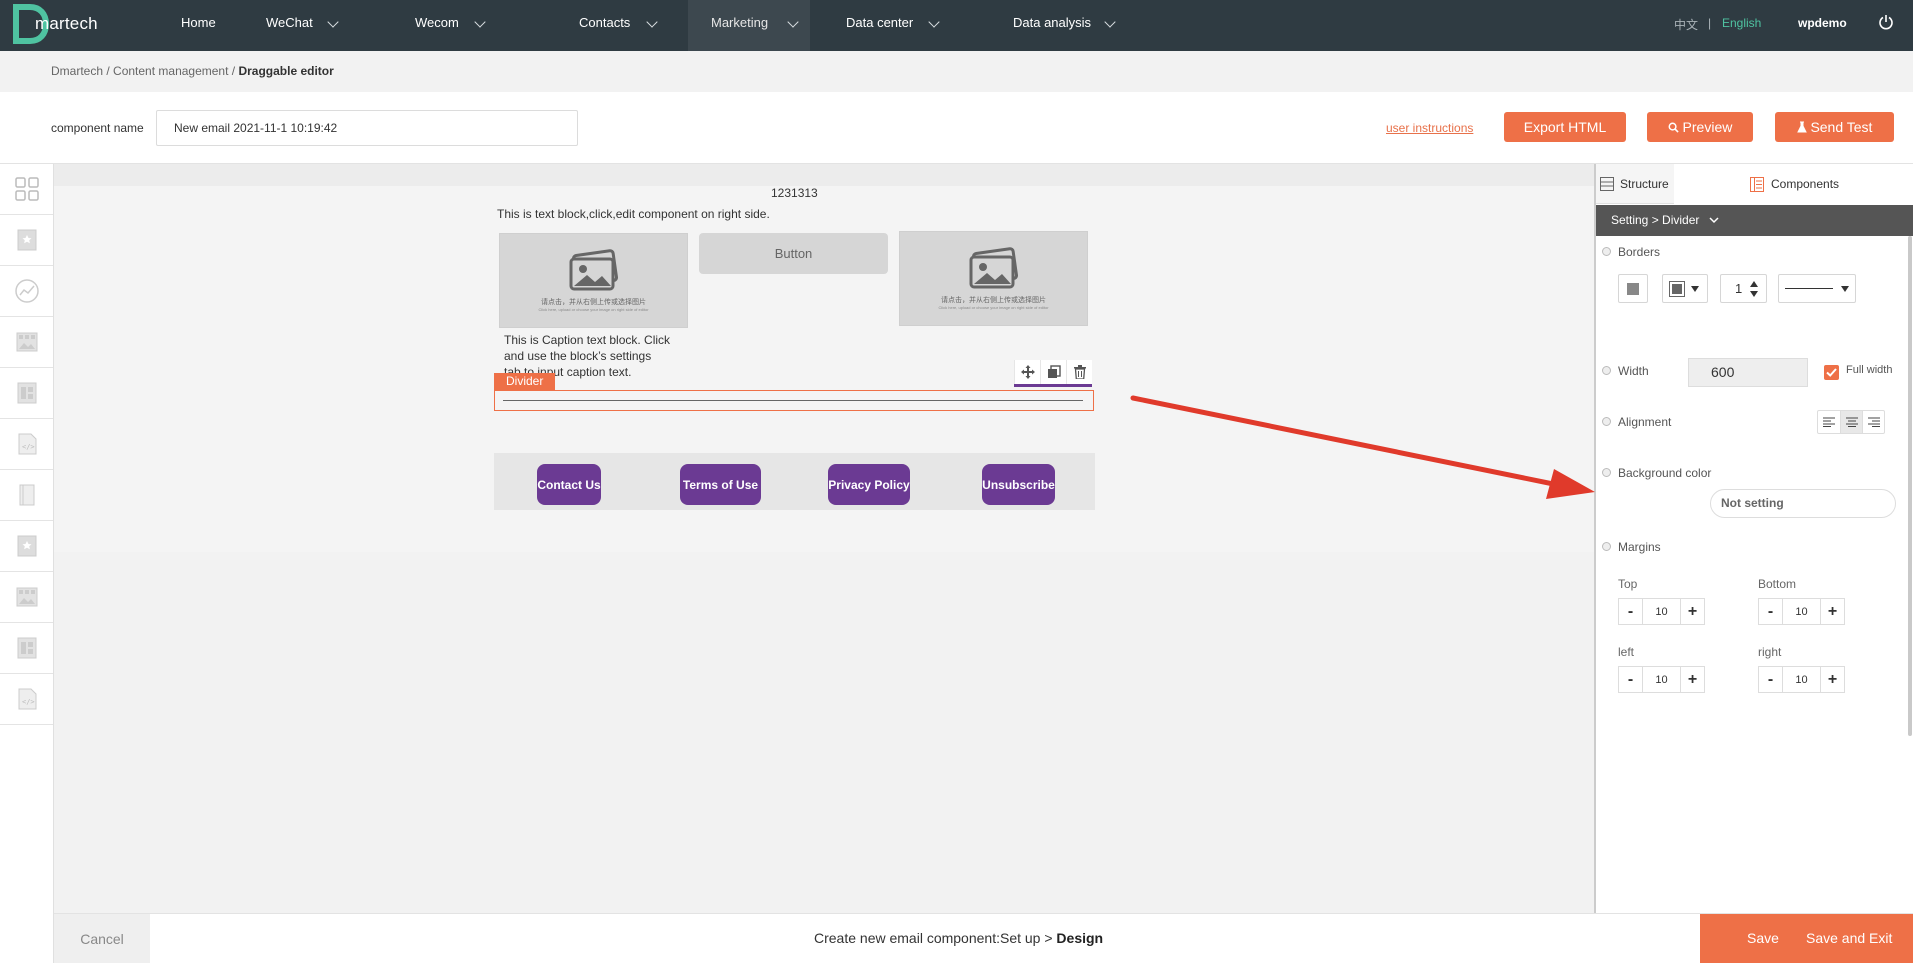 The width and height of the screenshot is (1913, 963). What do you see at coordinates (1832, 611) in the screenshot?
I see `margin-bottom-increment: +` at bounding box center [1832, 611].